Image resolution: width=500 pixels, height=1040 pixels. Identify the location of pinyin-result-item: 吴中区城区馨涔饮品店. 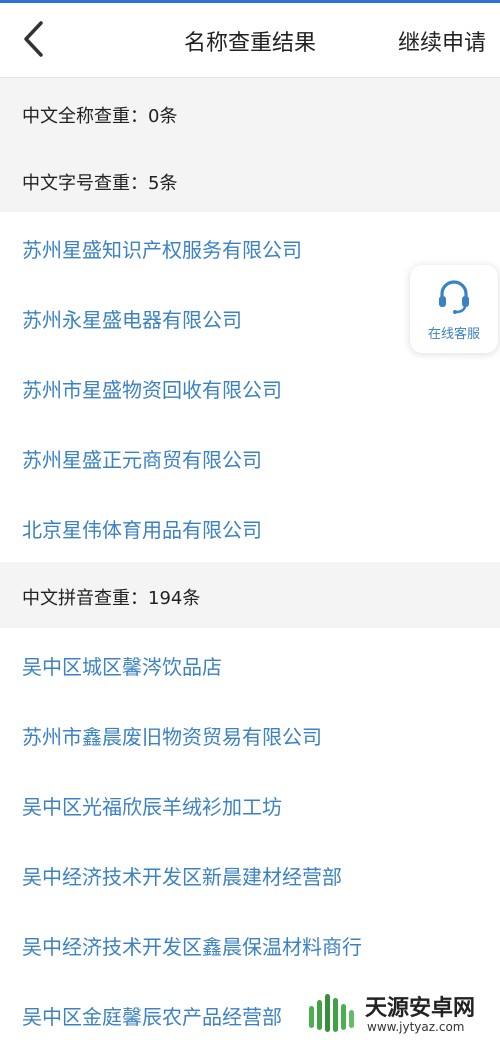
(122, 665).